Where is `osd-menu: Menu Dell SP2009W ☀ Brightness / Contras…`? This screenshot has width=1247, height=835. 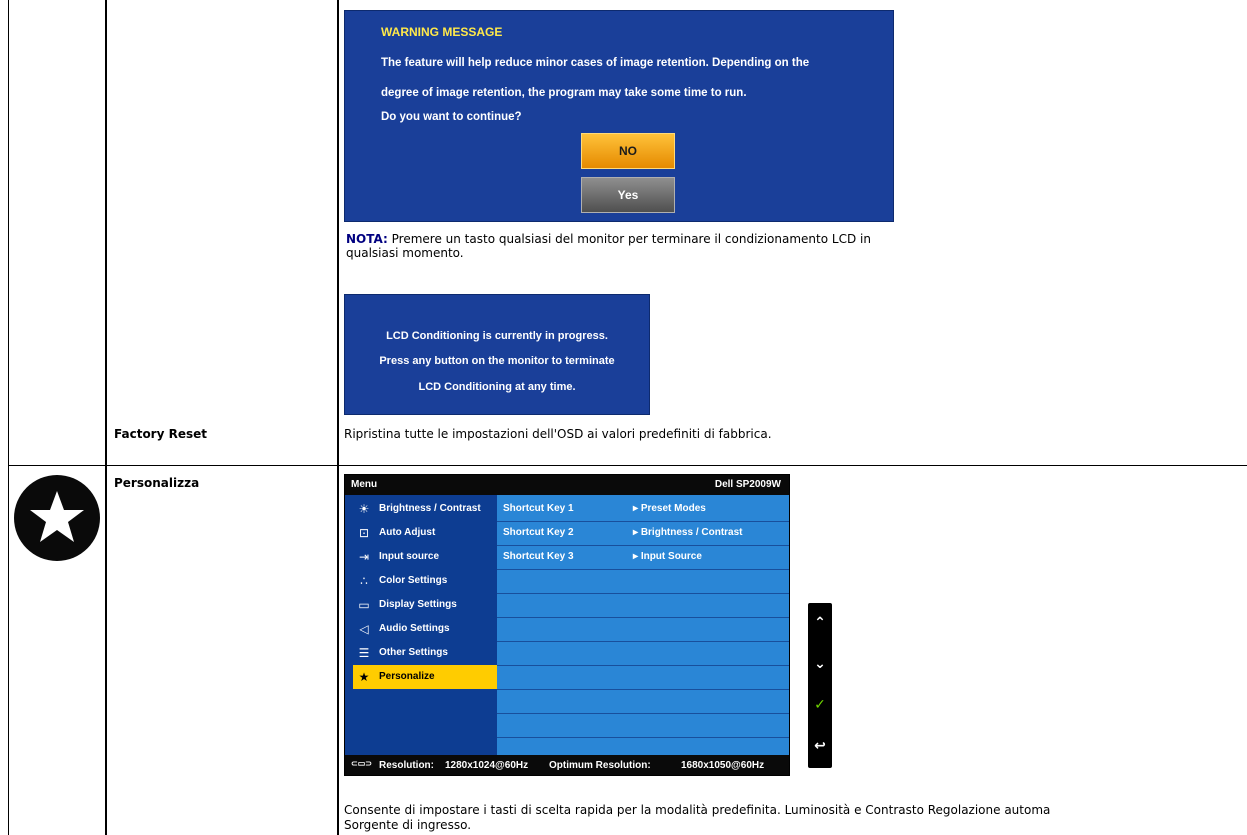
osd-menu: Menu Dell SP2009W ☀ Brightness / Contras… is located at coordinates (567, 625).